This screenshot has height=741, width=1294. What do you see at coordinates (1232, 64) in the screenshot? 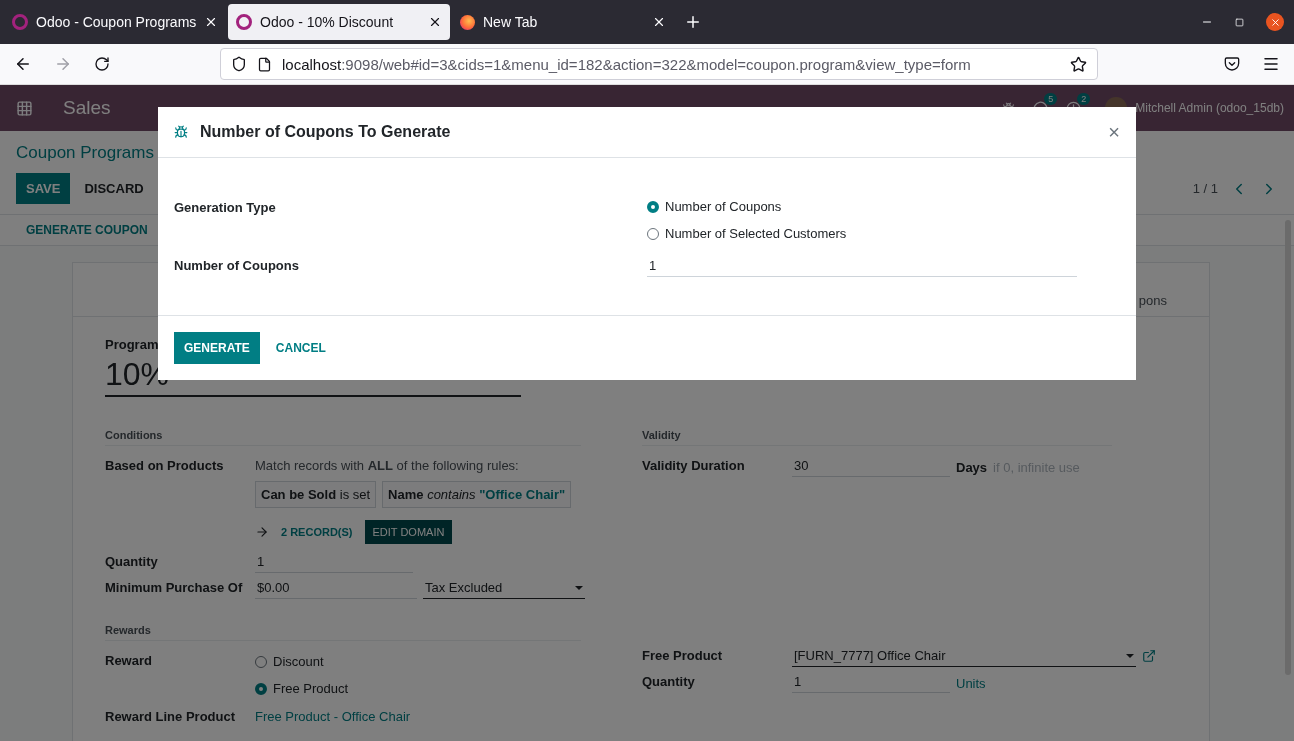
I see `pocket-icon` at bounding box center [1232, 64].